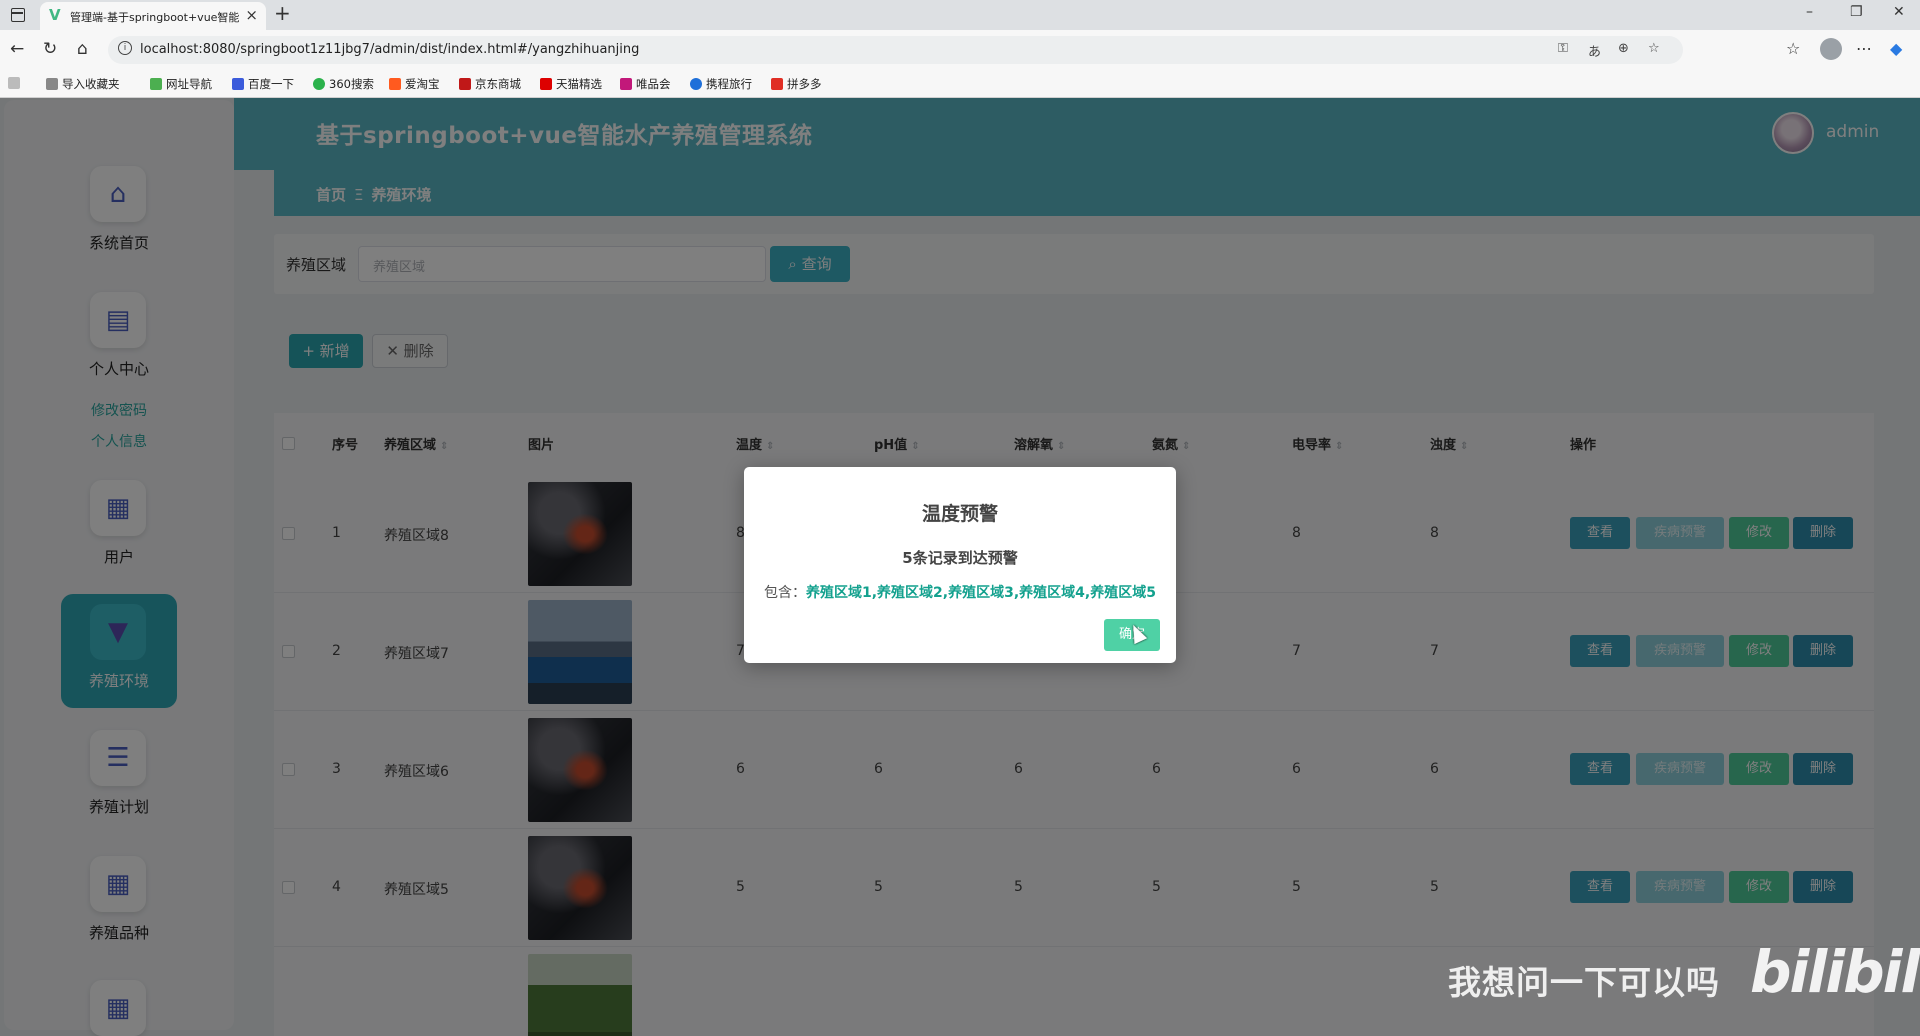 The height and width of the screenshot is (1036, 1920). I want to click on window-close-icon: ✕, so click(1899, 12).